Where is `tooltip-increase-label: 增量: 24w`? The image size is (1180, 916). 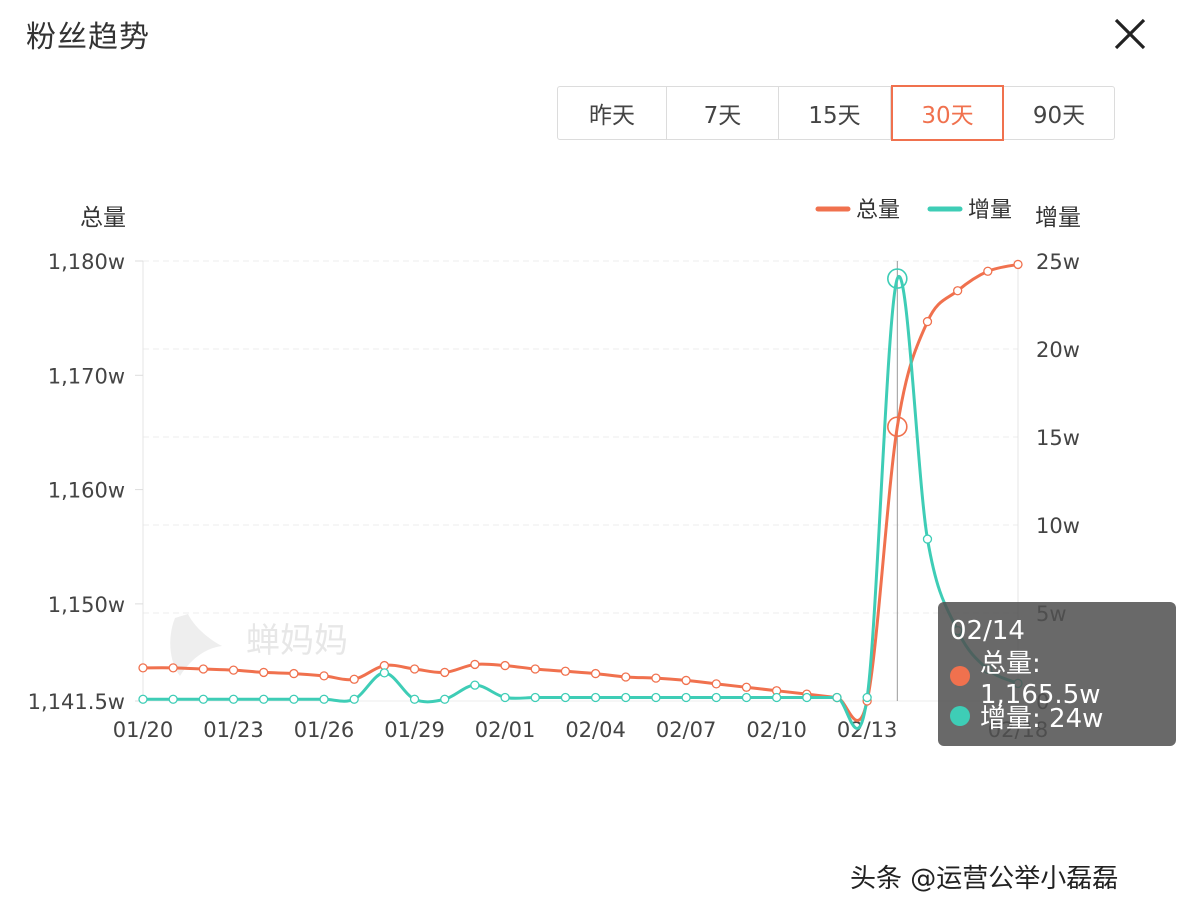 tooltip-increase-label: 增量: 24w is located at coordinates (1042, 718).